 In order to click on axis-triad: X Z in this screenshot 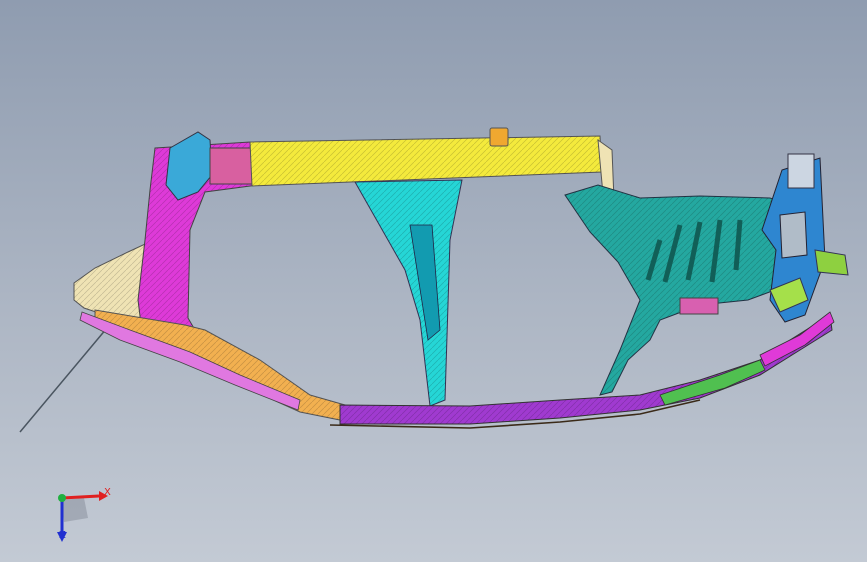, I will do `click(79, 513)`.